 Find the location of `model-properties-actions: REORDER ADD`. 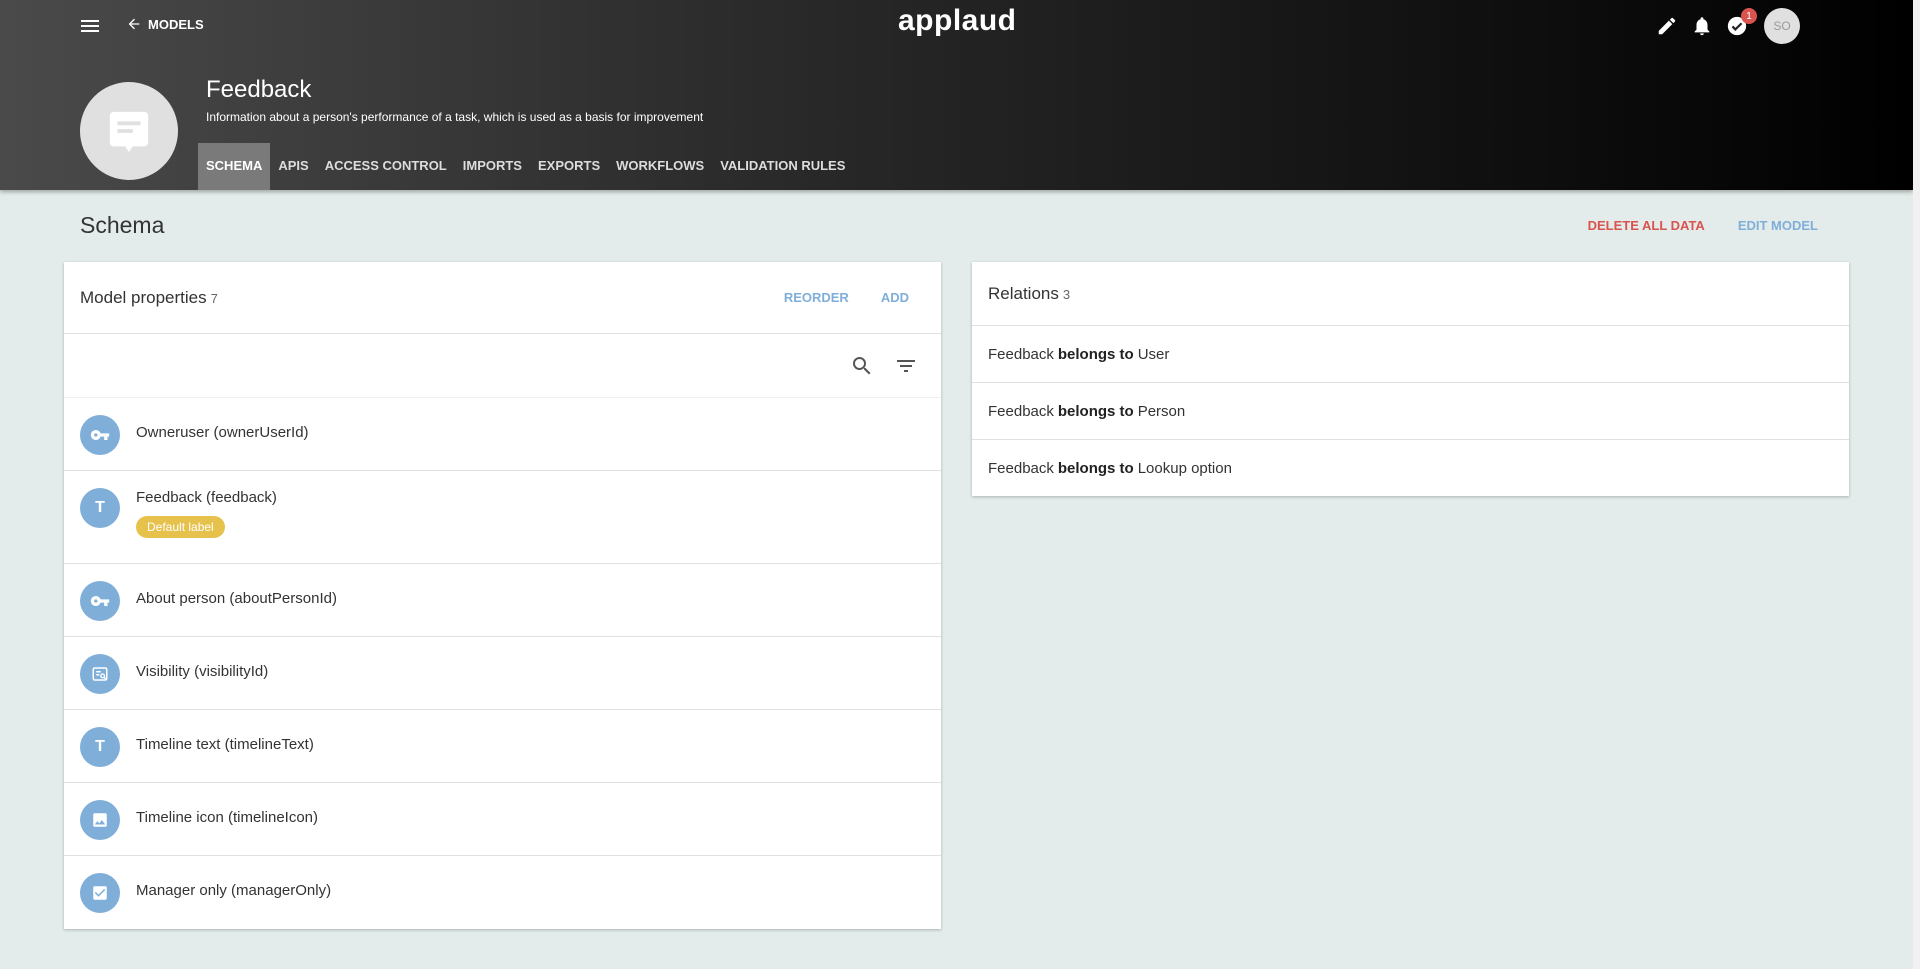

model-properties-actions: REORDER ADD is located at coordinates (846, 297).